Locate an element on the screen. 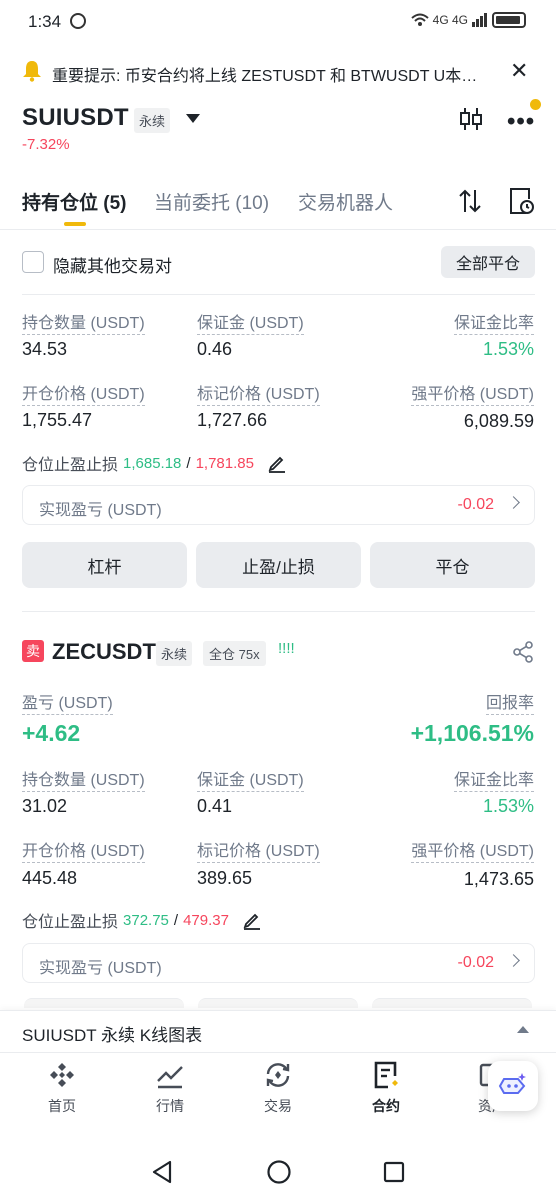 The width and height of the screenshot is (556, 1200). signal-icon is located at coordinates (479, 20).